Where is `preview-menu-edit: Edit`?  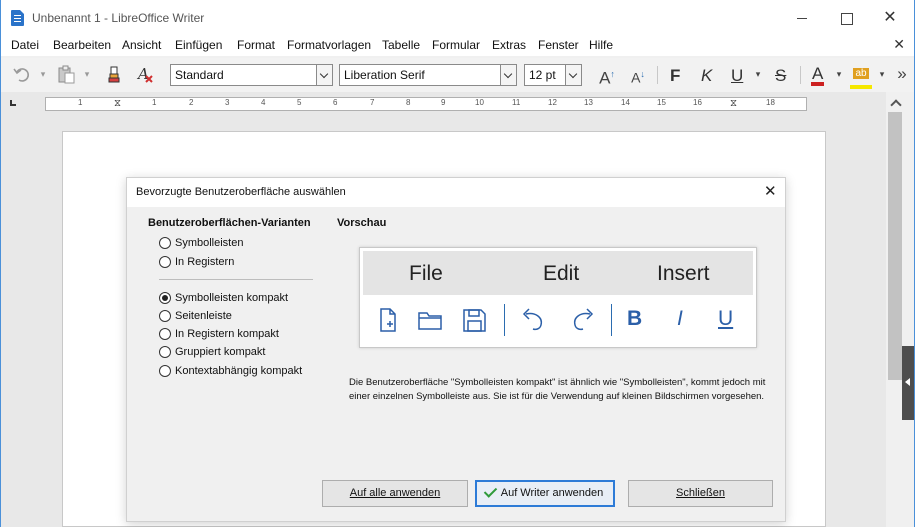
preview-menu-edit: Edit is located at coordinates (561, 273).